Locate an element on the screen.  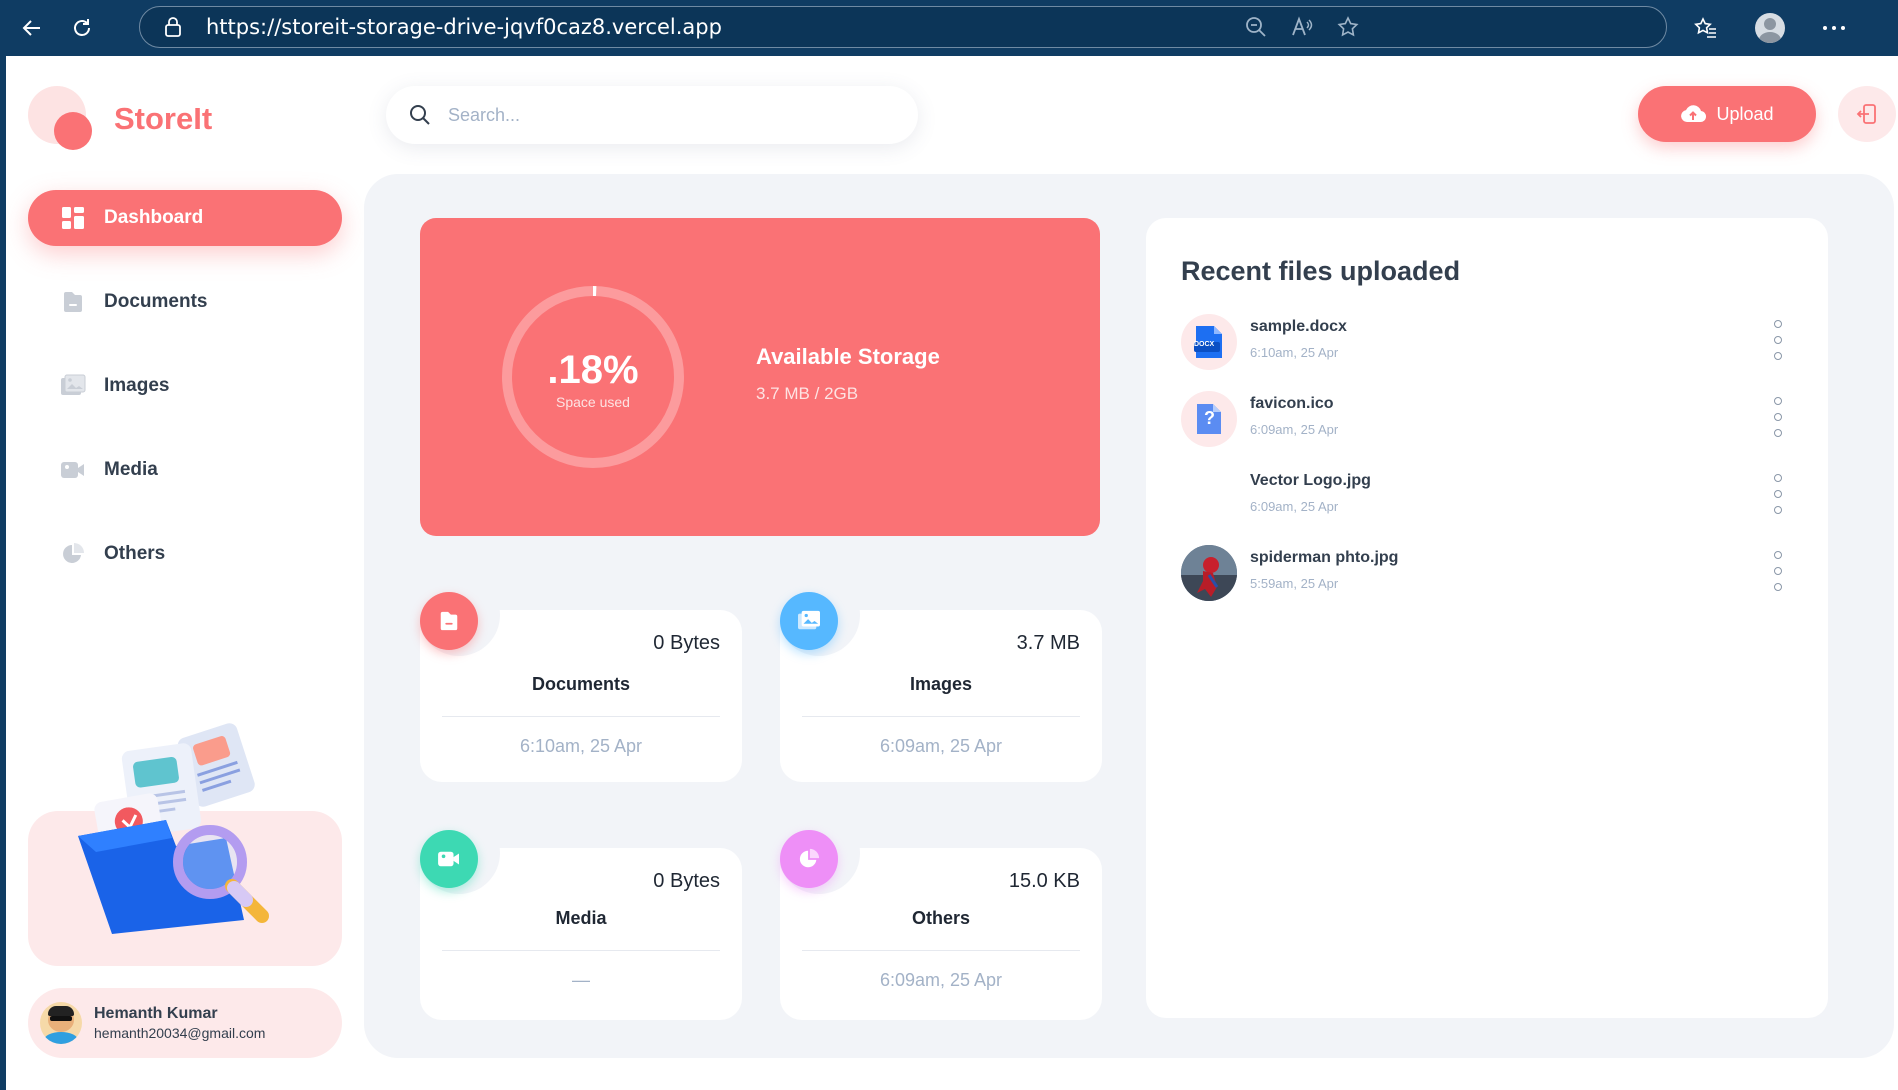
summary-date: — is located at coordinates (581, 980).